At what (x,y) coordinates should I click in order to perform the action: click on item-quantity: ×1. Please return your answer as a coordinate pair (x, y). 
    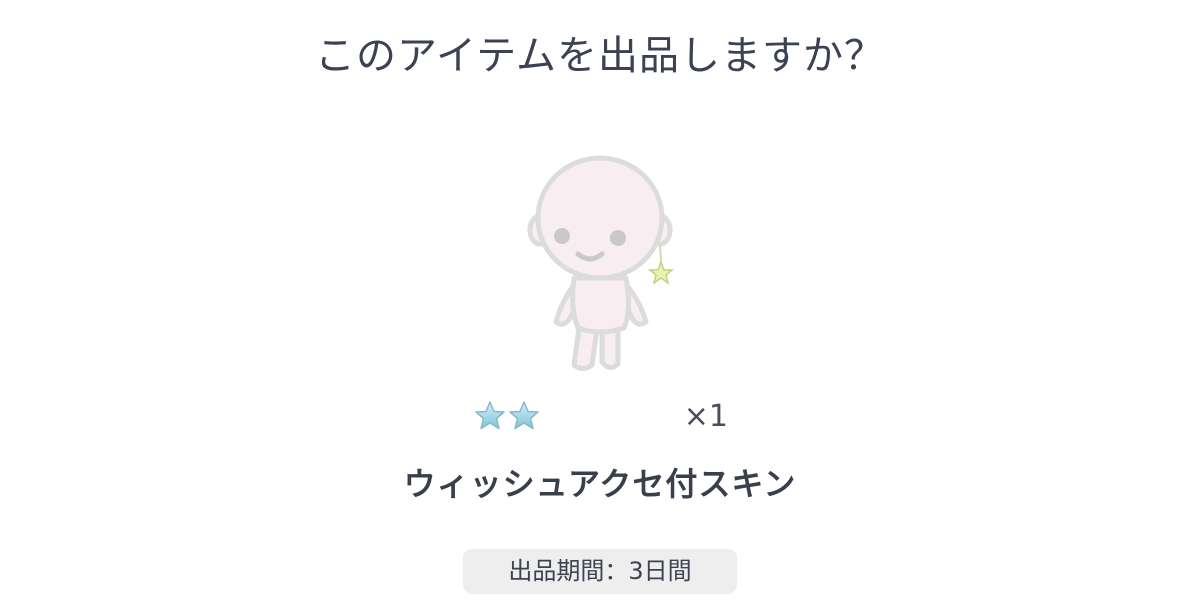
    Looking at the image, I should click on (705, 416).